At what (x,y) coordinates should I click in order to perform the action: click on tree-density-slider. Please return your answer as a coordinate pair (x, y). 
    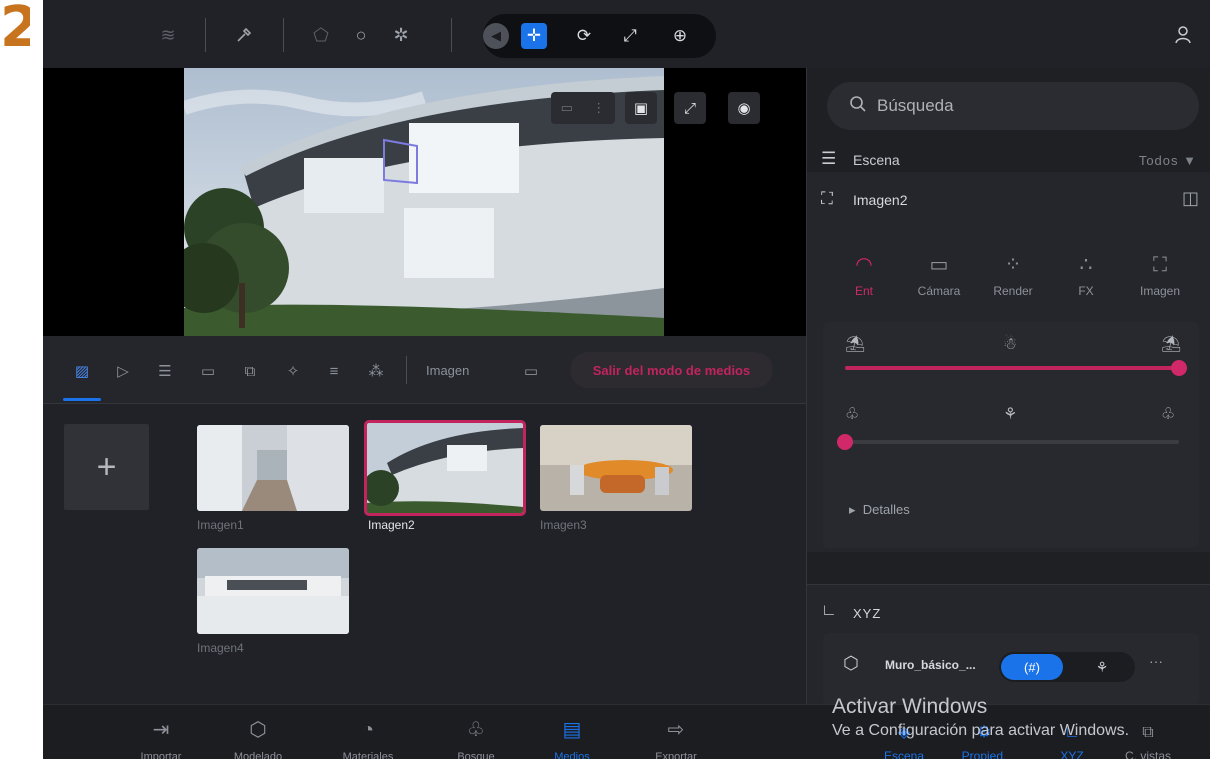
    Looking at the image, I should click on (1008, 442).